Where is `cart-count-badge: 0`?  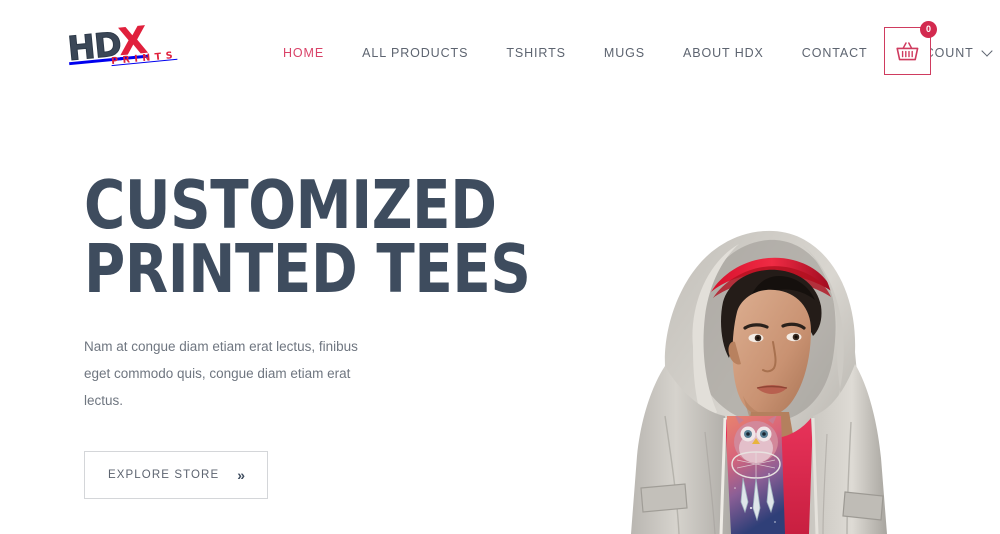
cart-count-badge: 0 is located at coordinates (928, 29).